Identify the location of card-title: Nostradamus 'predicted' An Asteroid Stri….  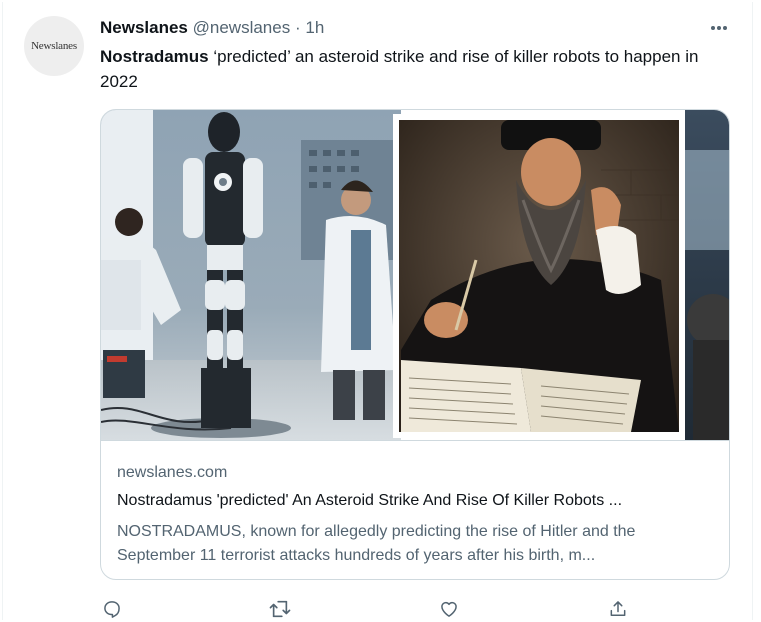
(370, 500).